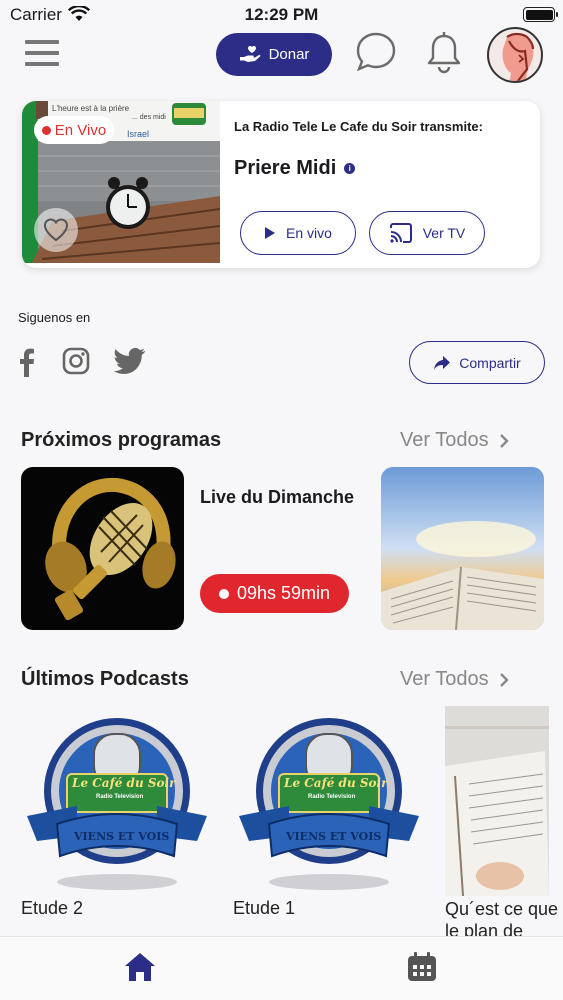 Image resolution: width=563 pixels, height=1000 pixels. What do you see at coordinates (140, 967) in the screenshot?
I see `home-icon` at bounding box center [140, 967].